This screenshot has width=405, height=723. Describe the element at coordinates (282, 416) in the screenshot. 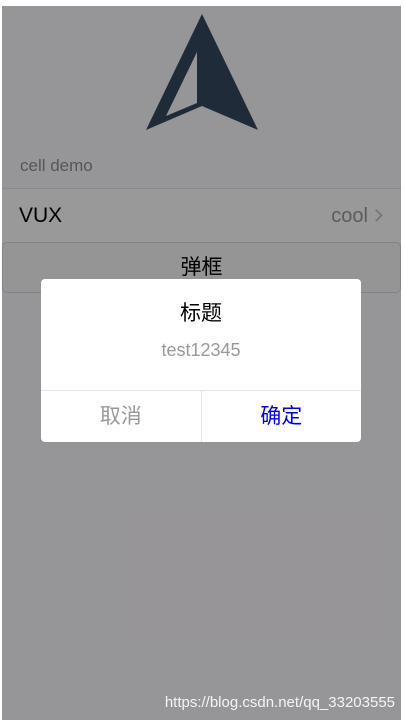

I see `confirm-button: 确定` at that location.